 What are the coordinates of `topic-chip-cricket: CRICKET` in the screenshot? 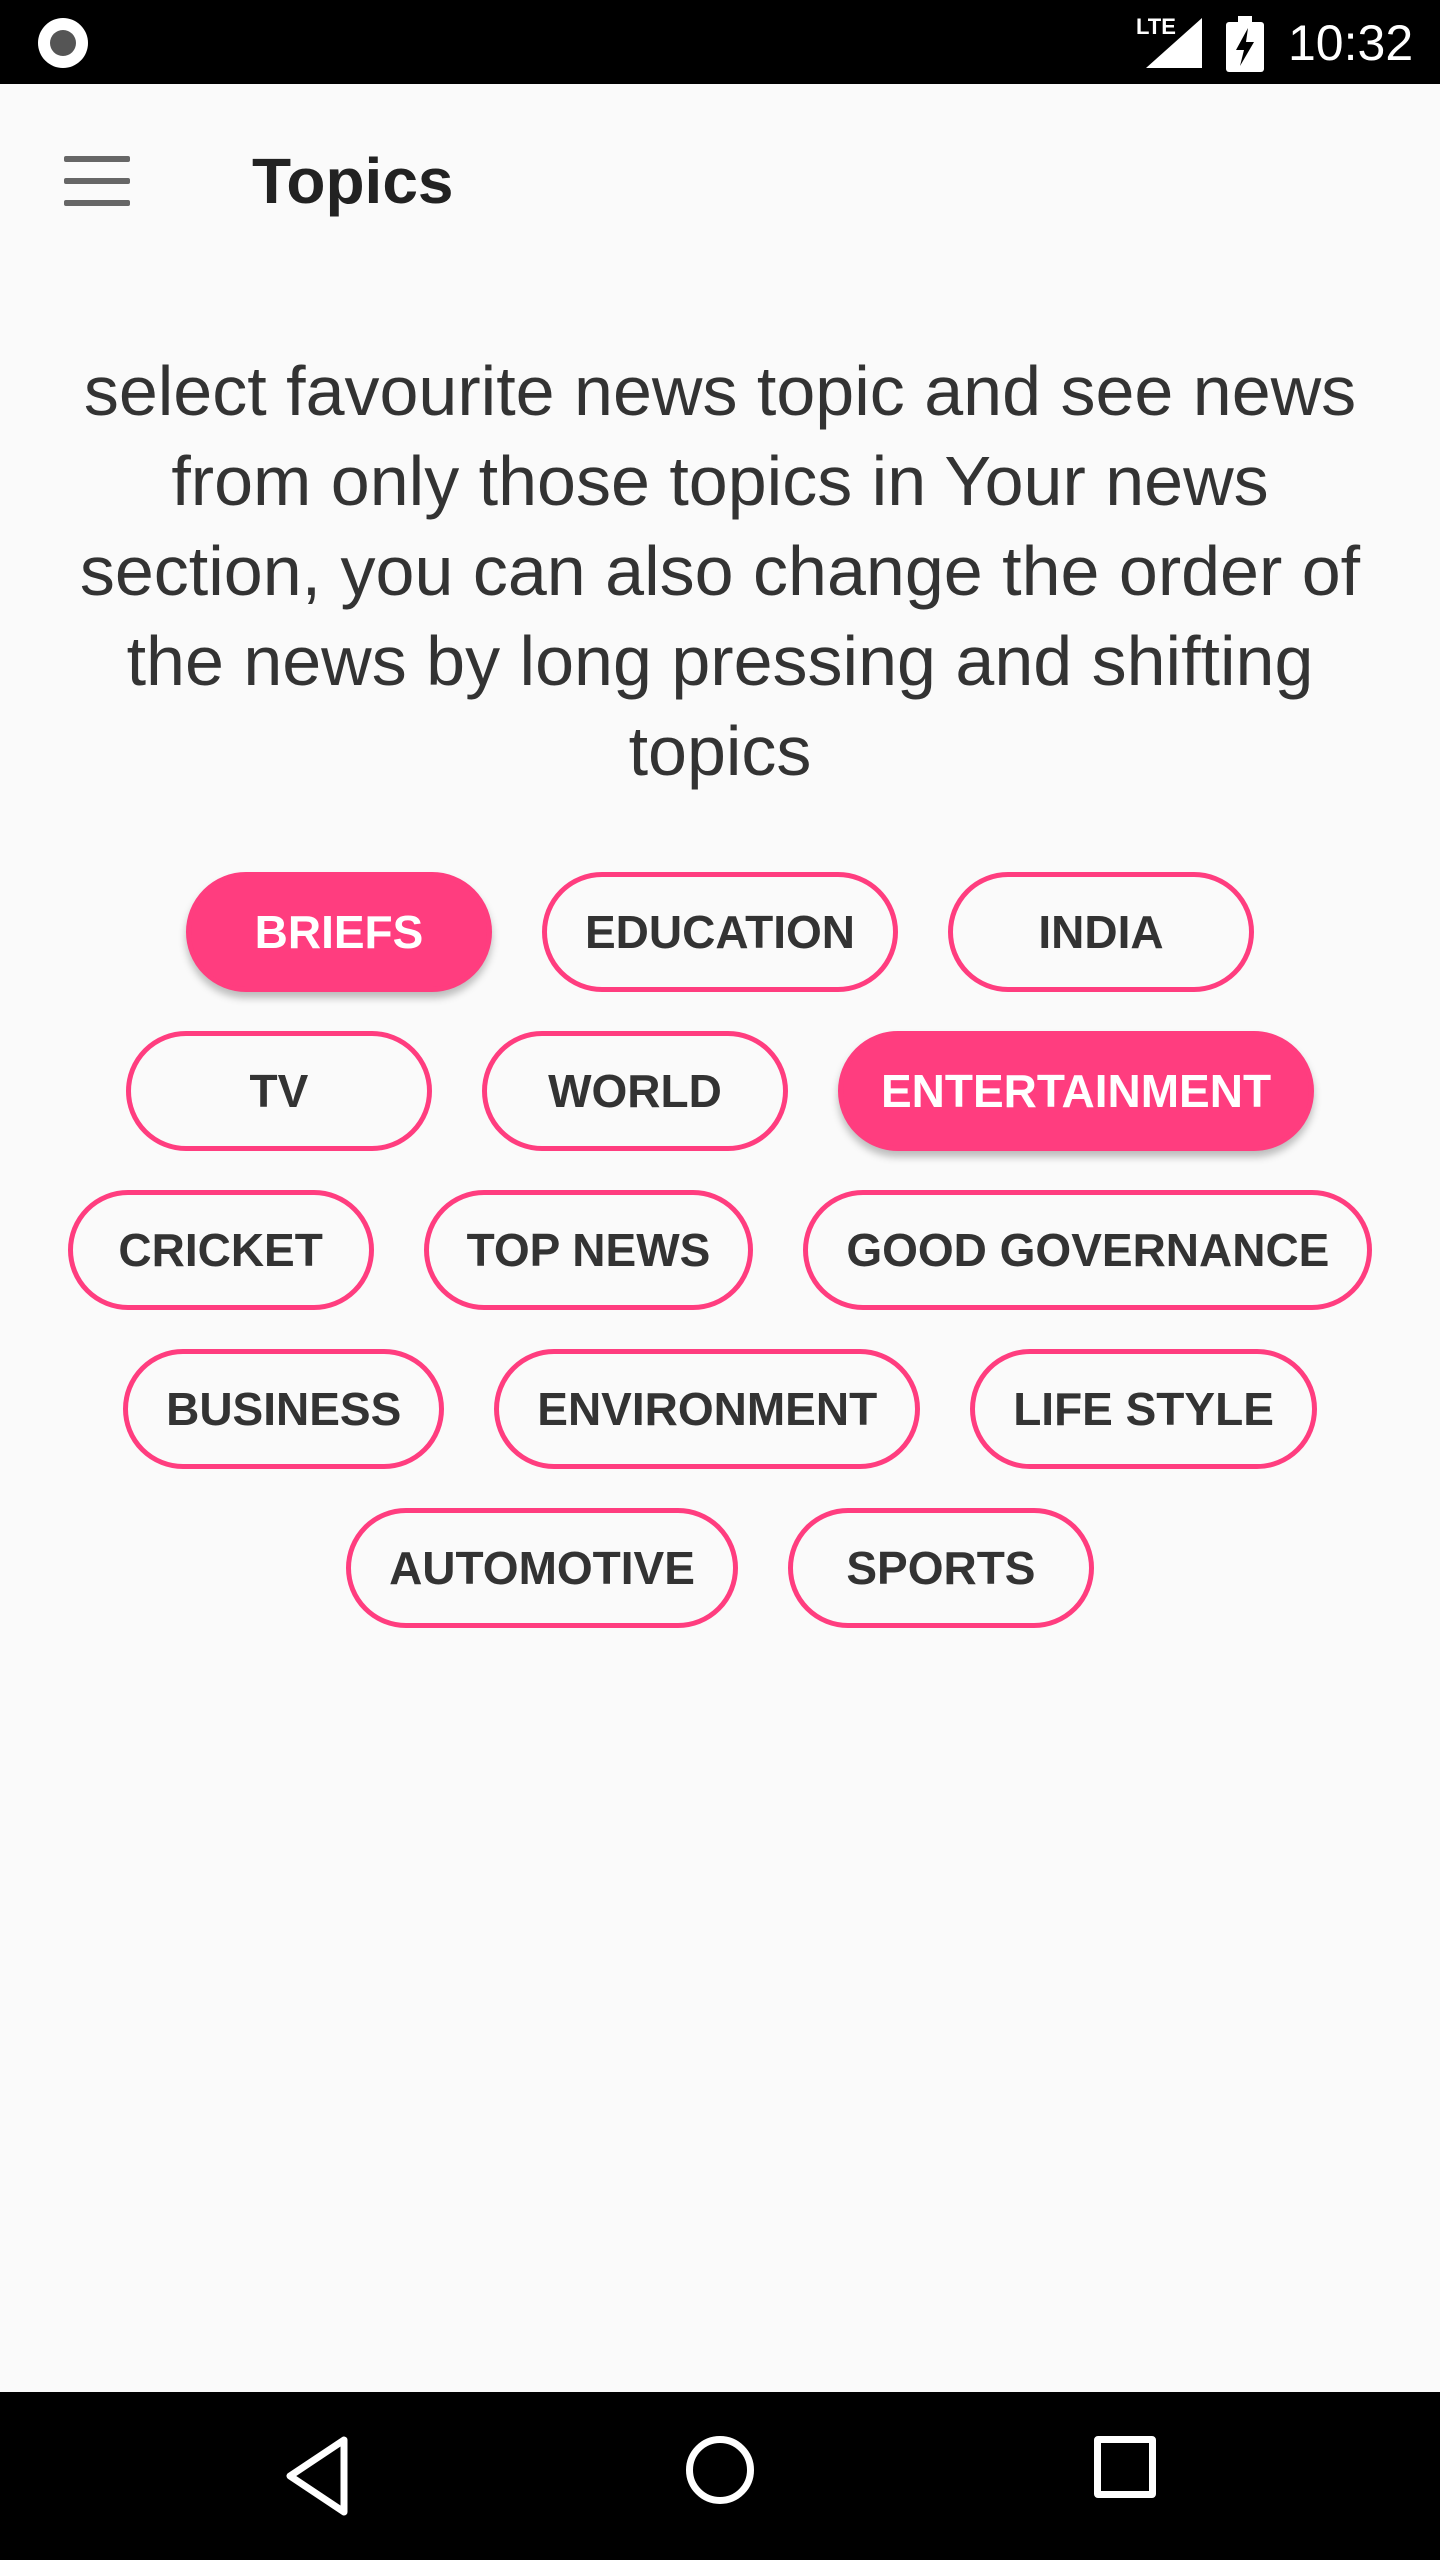 It's located at (220, 1250).